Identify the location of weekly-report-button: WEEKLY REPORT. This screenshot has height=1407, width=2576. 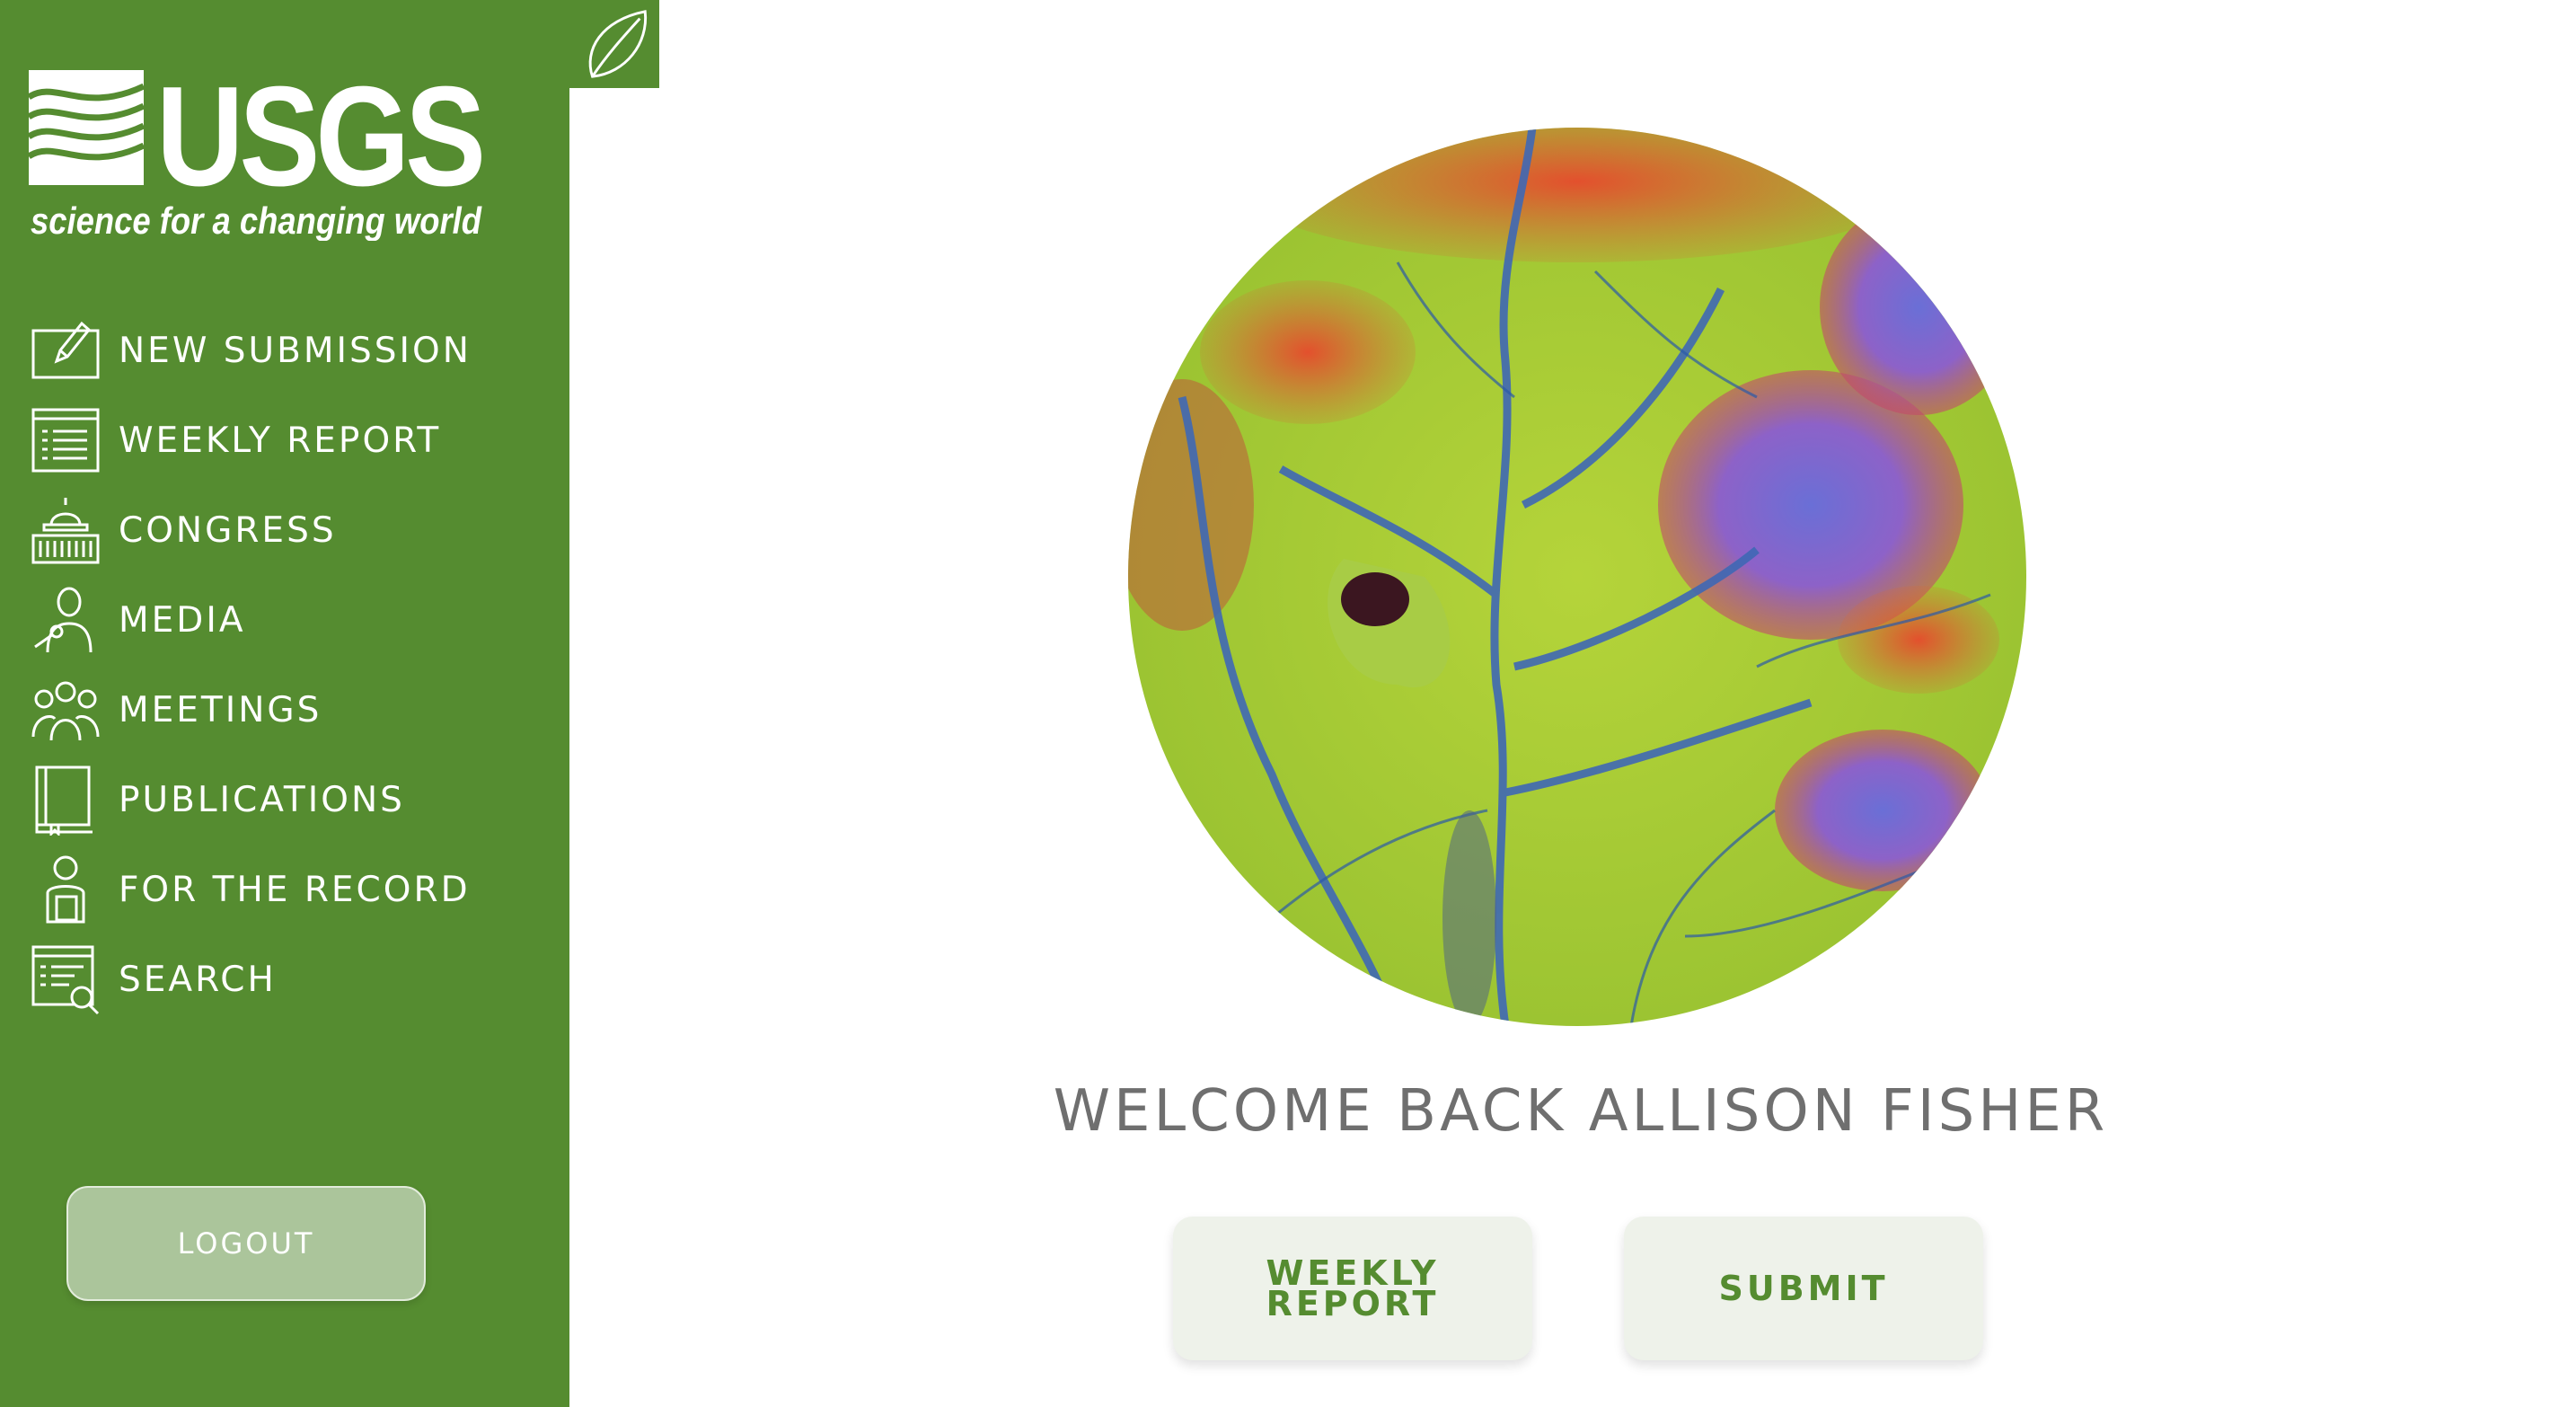
(1352, 1289).